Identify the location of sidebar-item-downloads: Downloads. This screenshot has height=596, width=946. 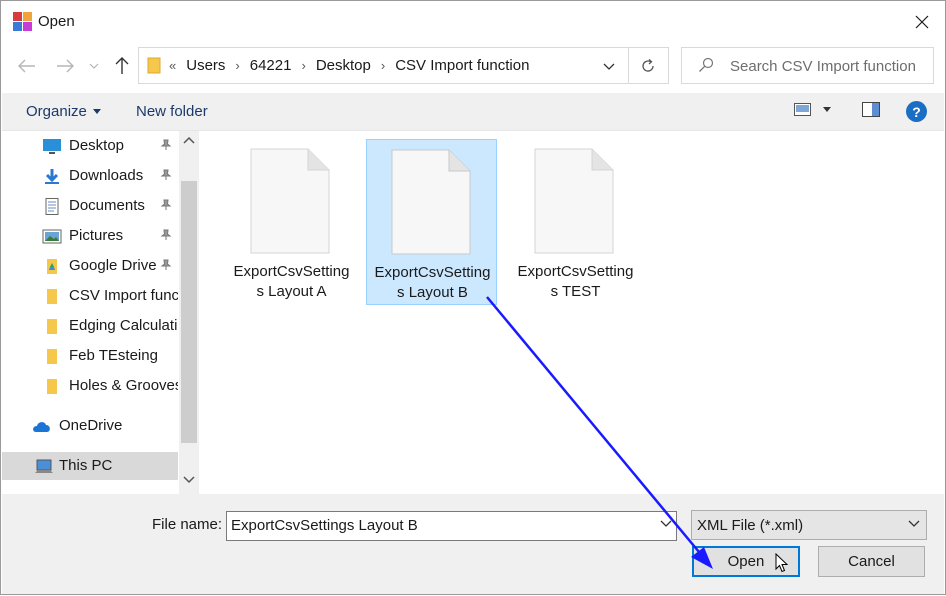
(90, 176).